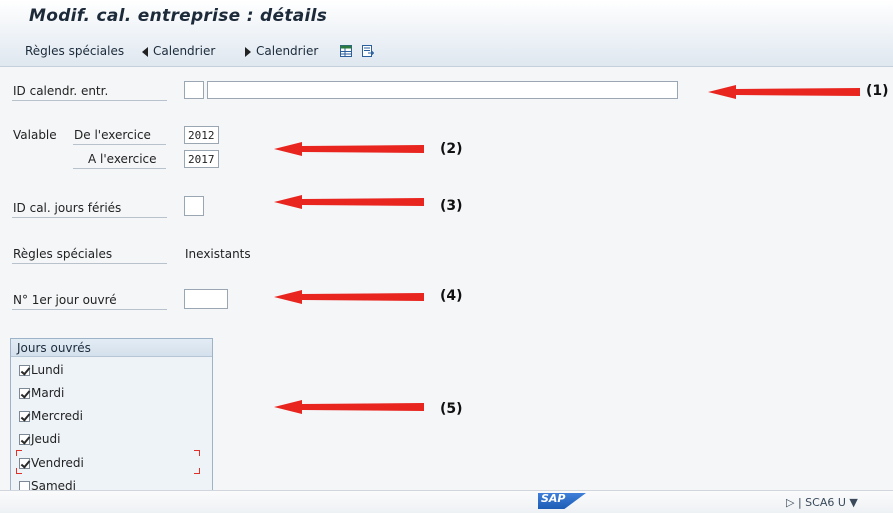 This screenshot has width=893, height=513. Describe the element at coordinates (442, 90) in the screenshot. I see `calendar-description-input` at that location.